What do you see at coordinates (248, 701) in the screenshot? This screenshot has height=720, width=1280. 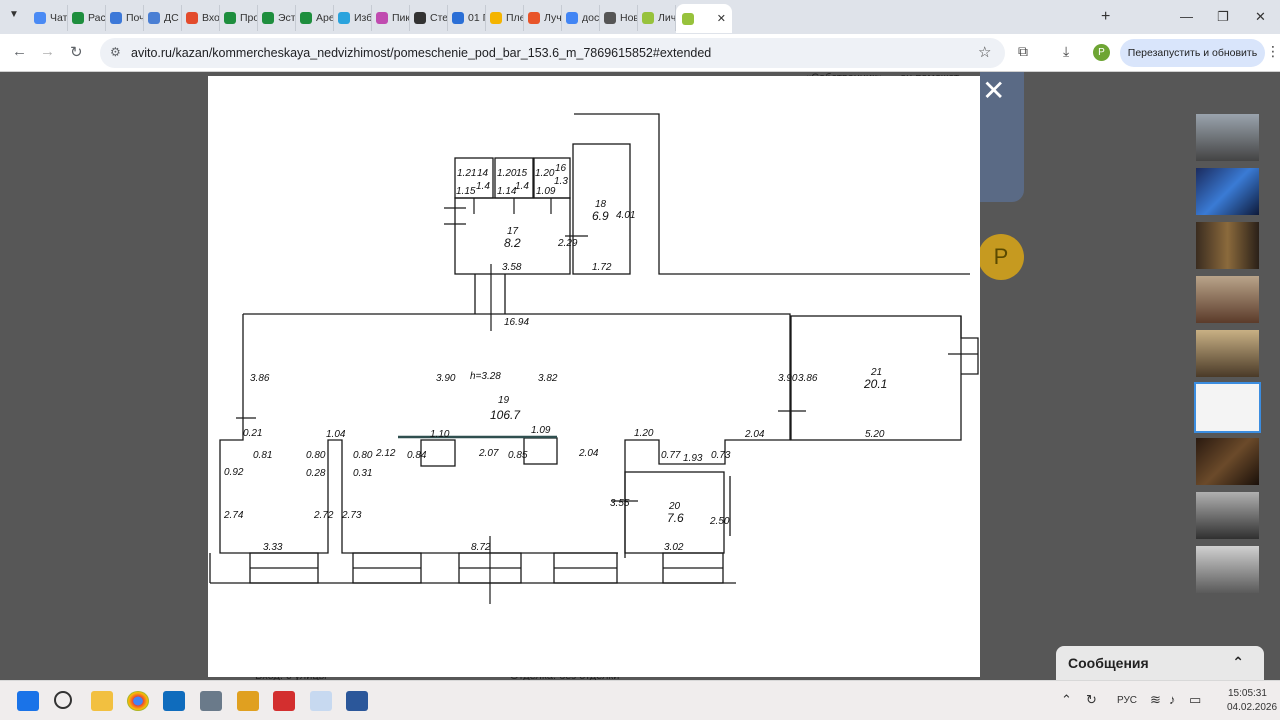 I see `app-icon` at bounding box center [248, 701].